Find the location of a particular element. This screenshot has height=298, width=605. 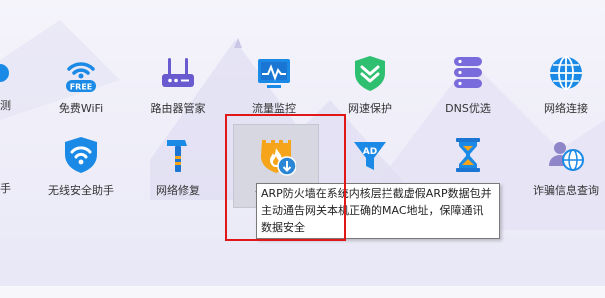

monitor-icon is located at coordinates (274, 73).